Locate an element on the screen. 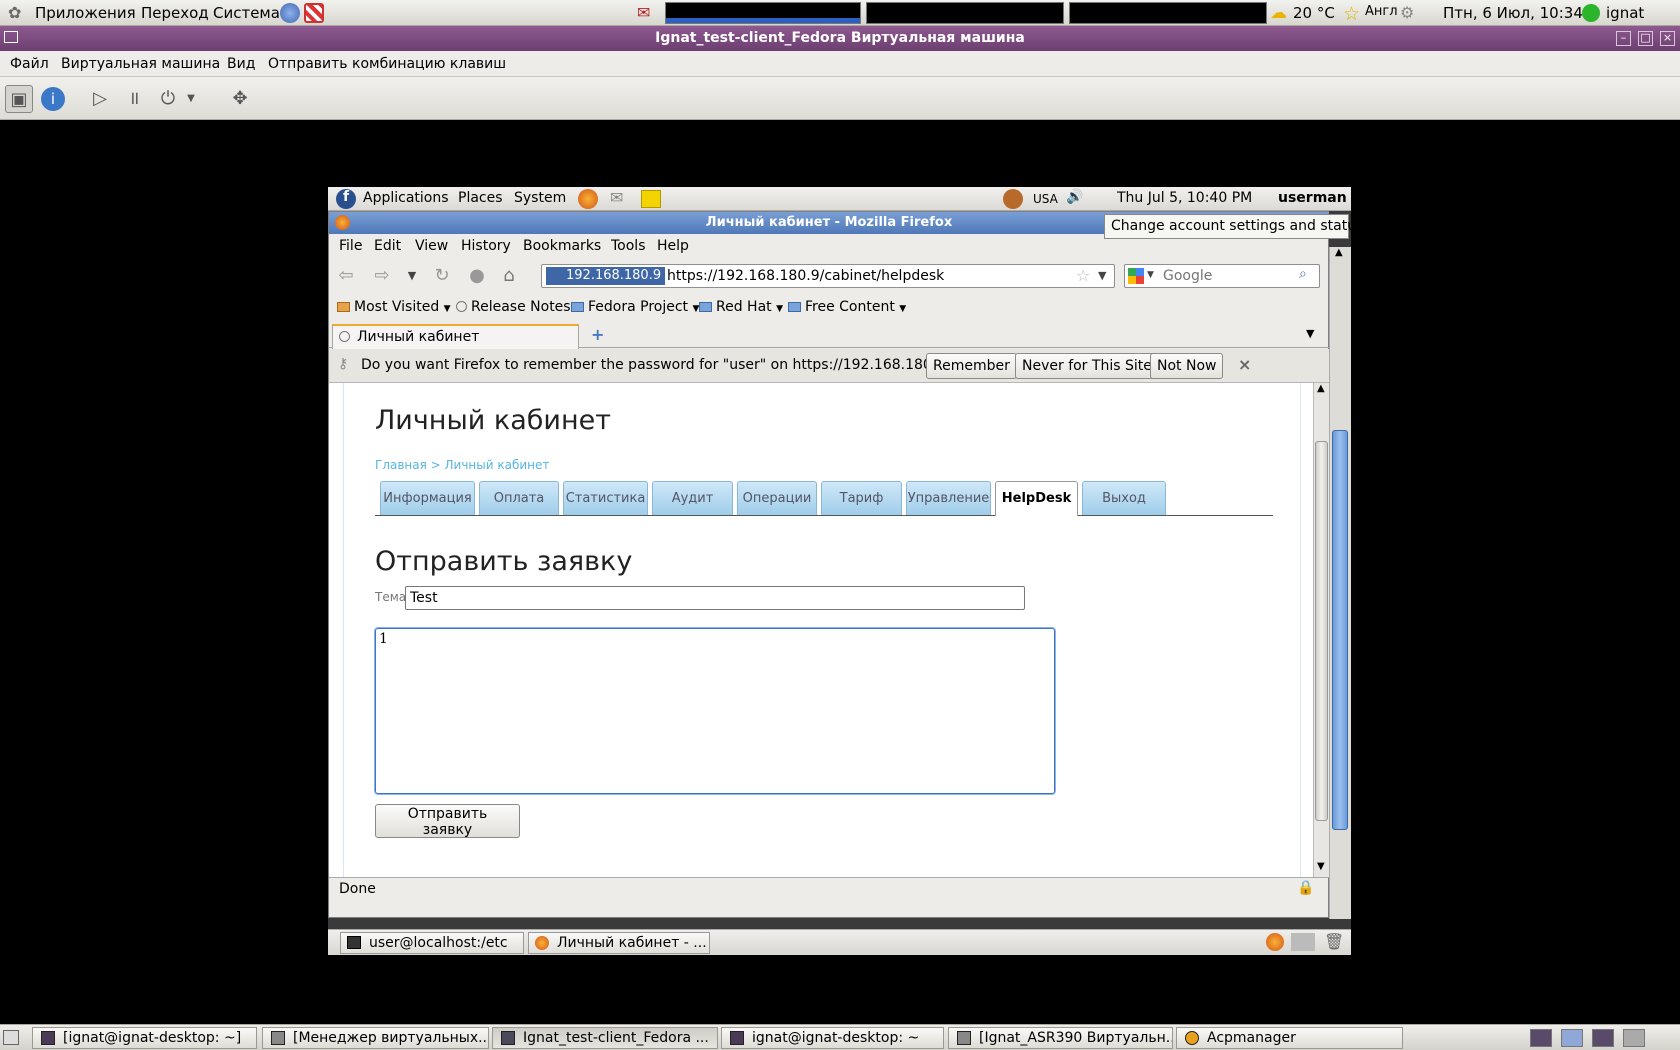 The height and width of the screenshot is (1050, 1680). guest-clock: Thu Jul 5, 10:40 PM is located at coordinates (1184, 198).